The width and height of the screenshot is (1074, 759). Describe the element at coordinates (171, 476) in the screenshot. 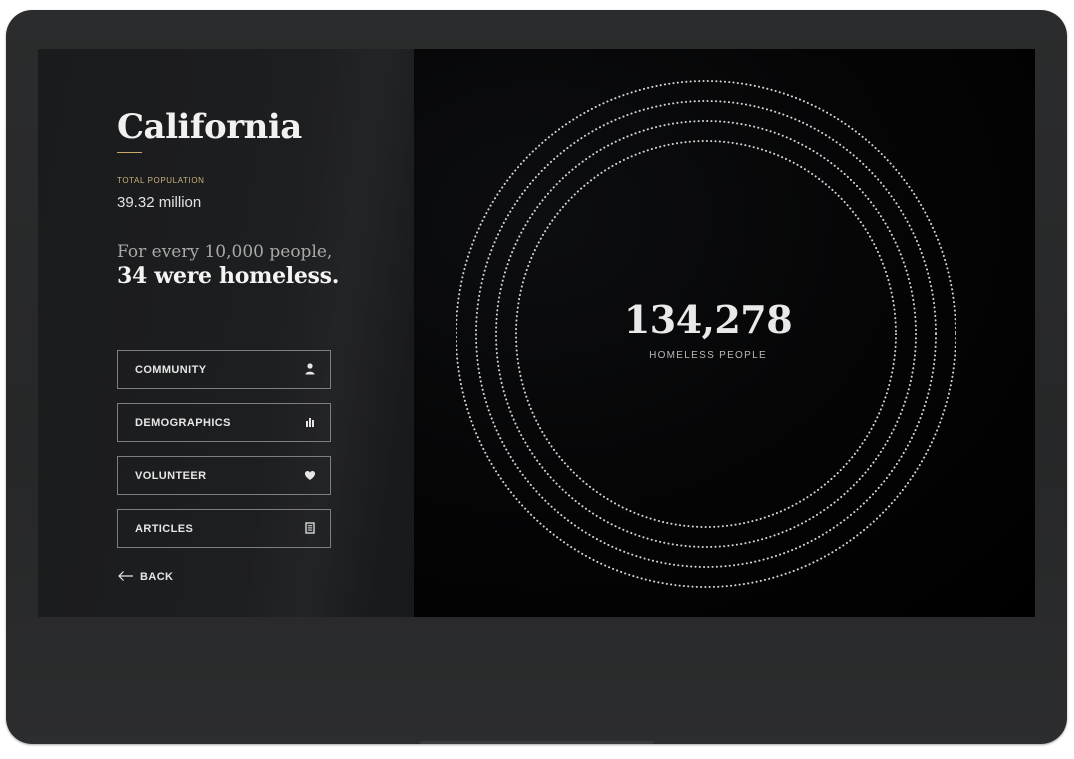

I see `volunteer-label: VOLUNTEER` at that location.